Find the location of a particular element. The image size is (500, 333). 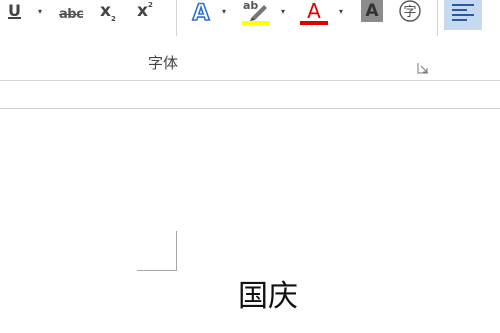

underline-dropdown-icon: ▾ is located at coordinates (40, 12).